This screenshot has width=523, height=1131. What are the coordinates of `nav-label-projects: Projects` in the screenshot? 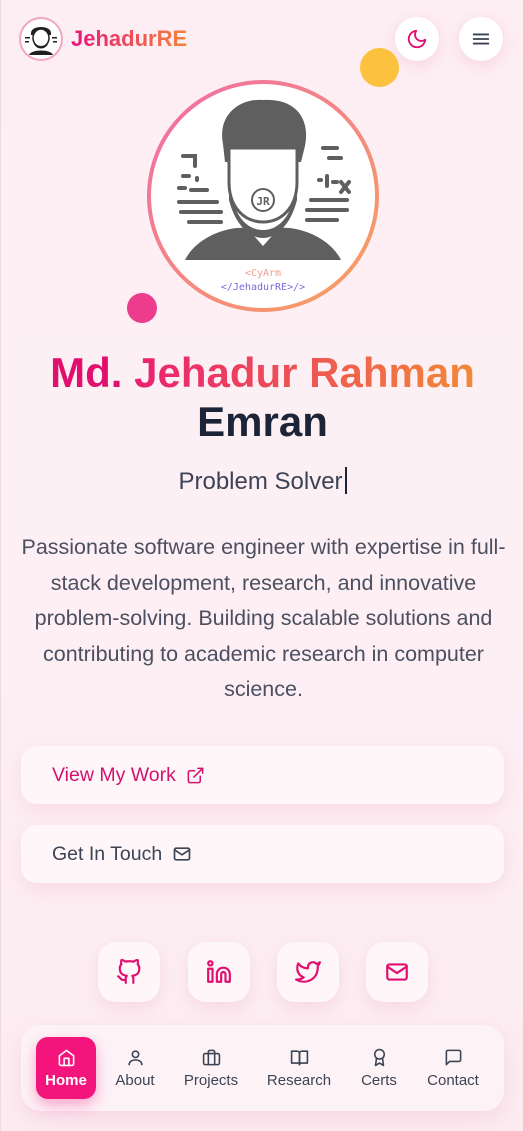 It's located at (211, 1080).